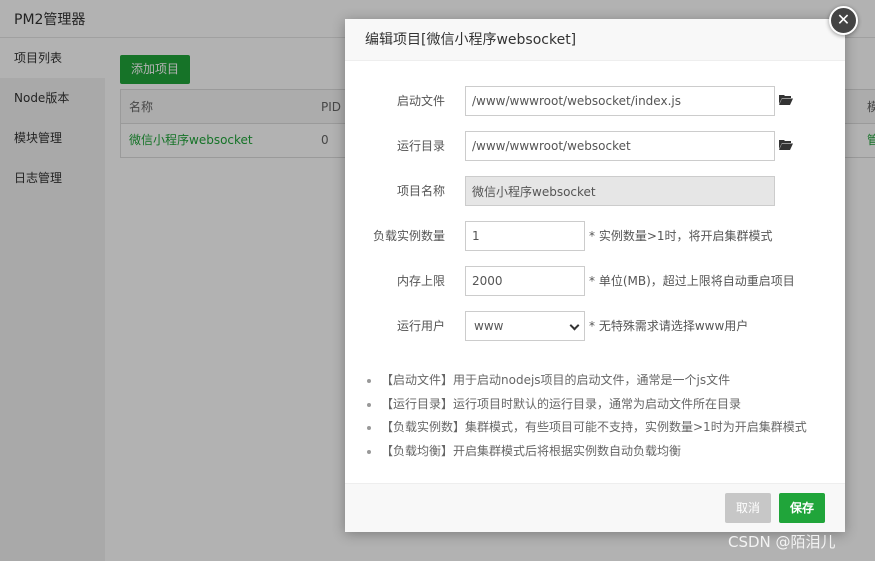 This screenshot has height=561, width=875. Describe the element at coordinates (620, 191) in the screenshot. I see `project-name-input` at that location.